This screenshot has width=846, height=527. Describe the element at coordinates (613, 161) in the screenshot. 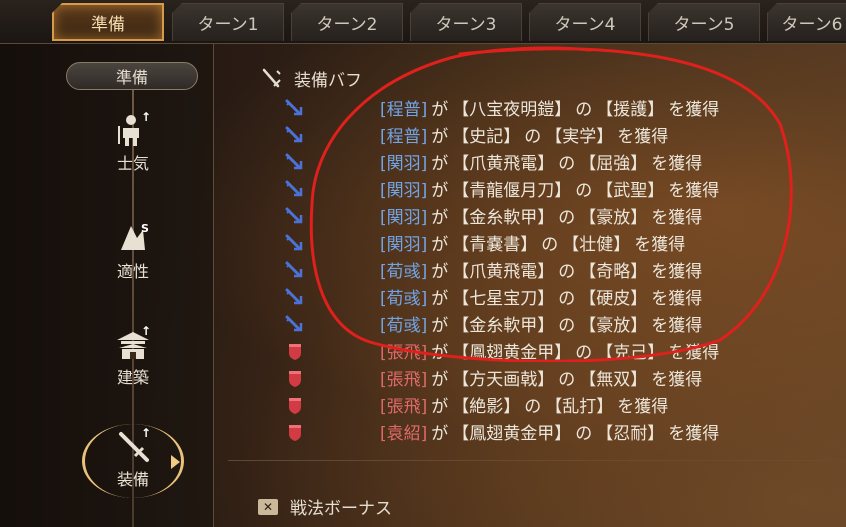

I see `effect-name: 【屈強】` at that location.